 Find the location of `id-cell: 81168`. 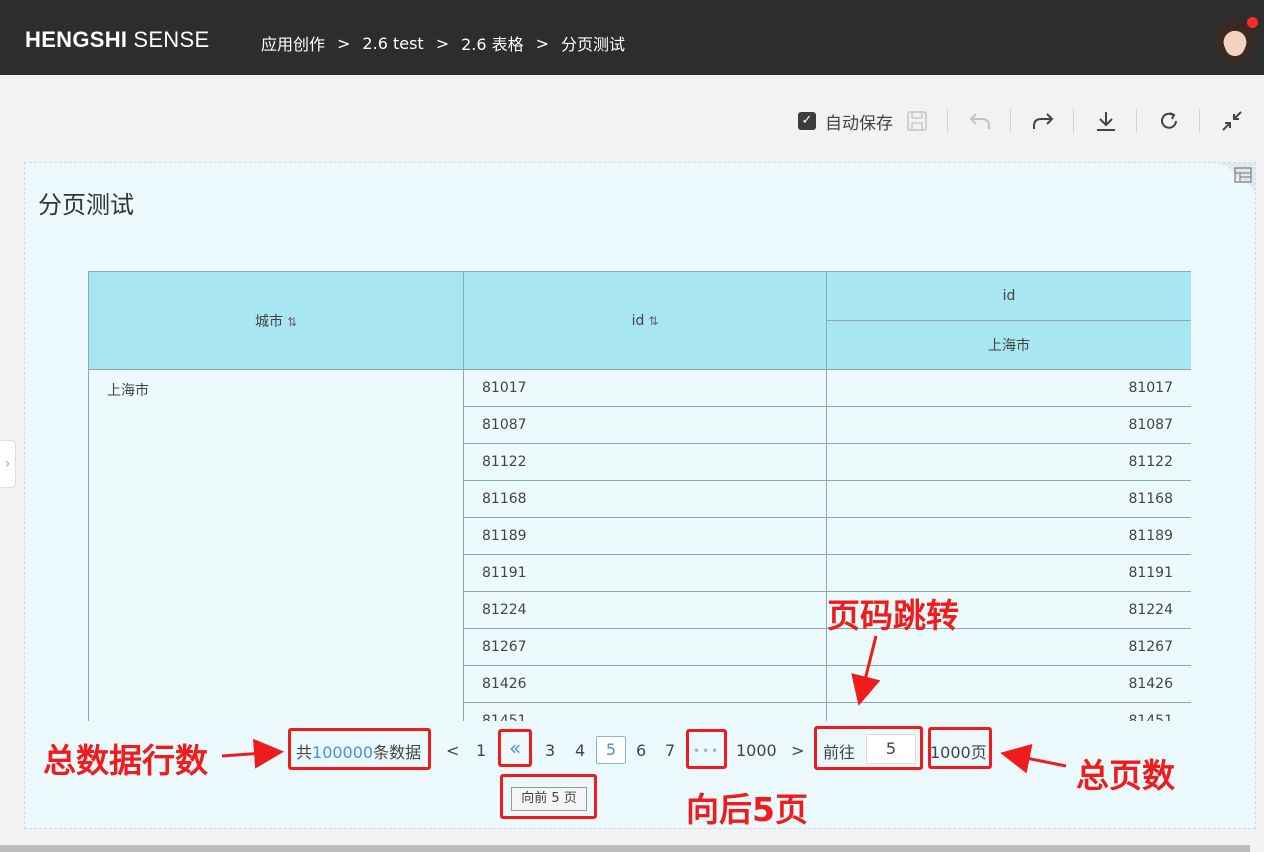

id-cell: 81168 is located at coordinates (645, 499).